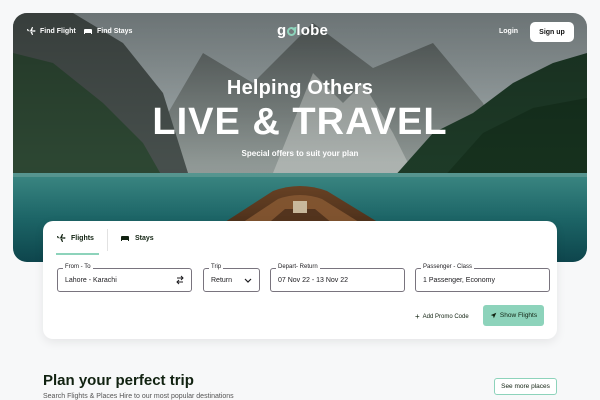  What do you see at coordinates (493, 315) in the screenshot?
I see `paper-plane-icon` at bounding box center [493, 315].